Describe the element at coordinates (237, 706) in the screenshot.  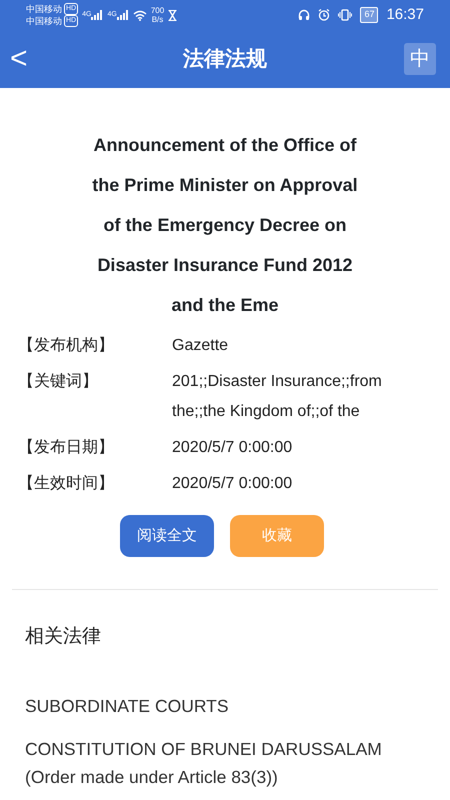
I see `related-law-link: SUBORDINATE COURTS` at that location.